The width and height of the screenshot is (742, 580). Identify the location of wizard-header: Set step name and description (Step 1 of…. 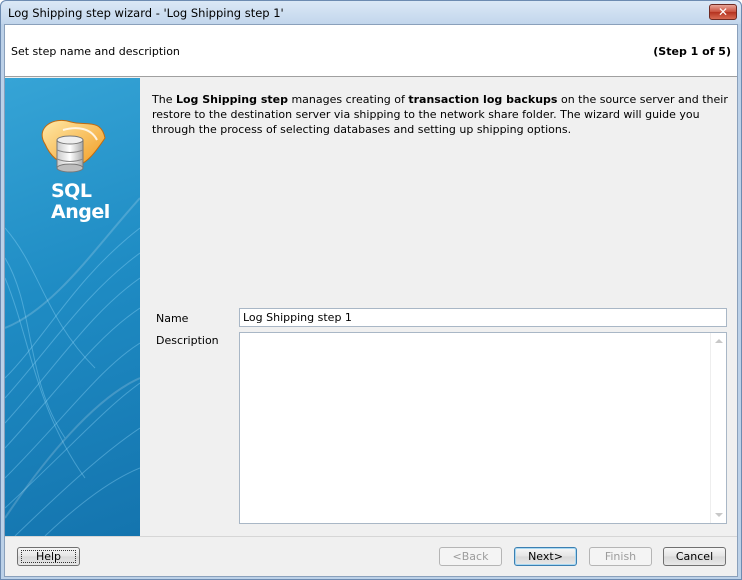
(371, 51).